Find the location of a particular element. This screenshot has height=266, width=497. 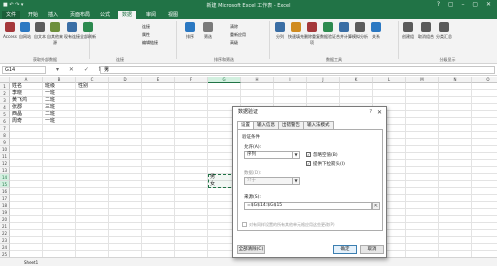

column-header: J is located at coordinates (323, 80).